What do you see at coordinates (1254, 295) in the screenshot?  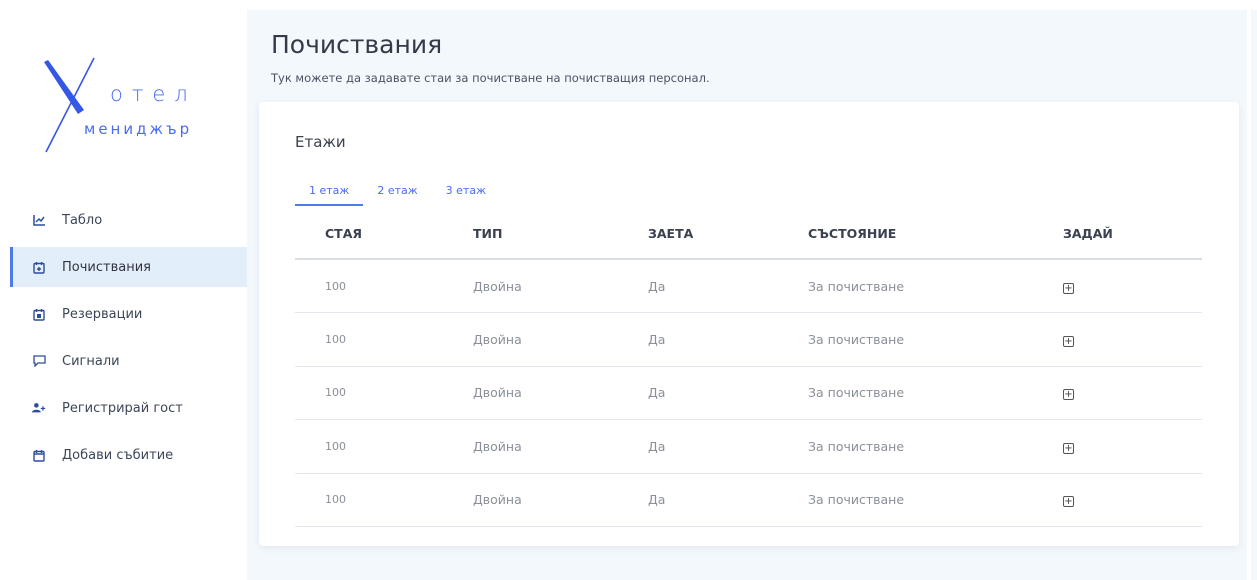 I see `page-scrollbar` at bounding box center [1254, 295].